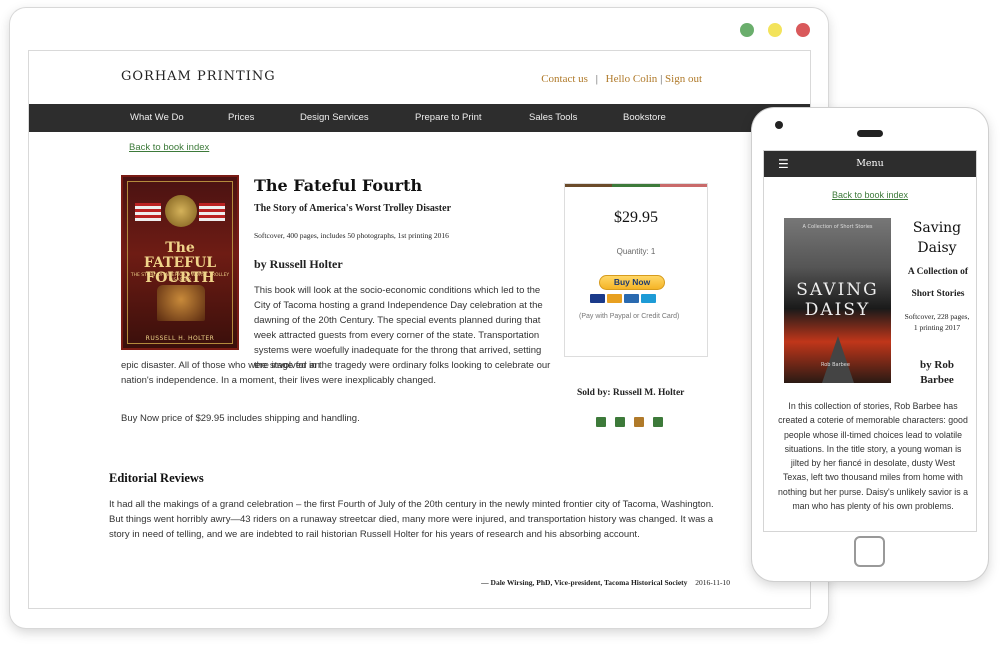  What do you see at coordinates (631, 298) in the screenshot?
I see `amex-icon` at bounding box center [631, 298].